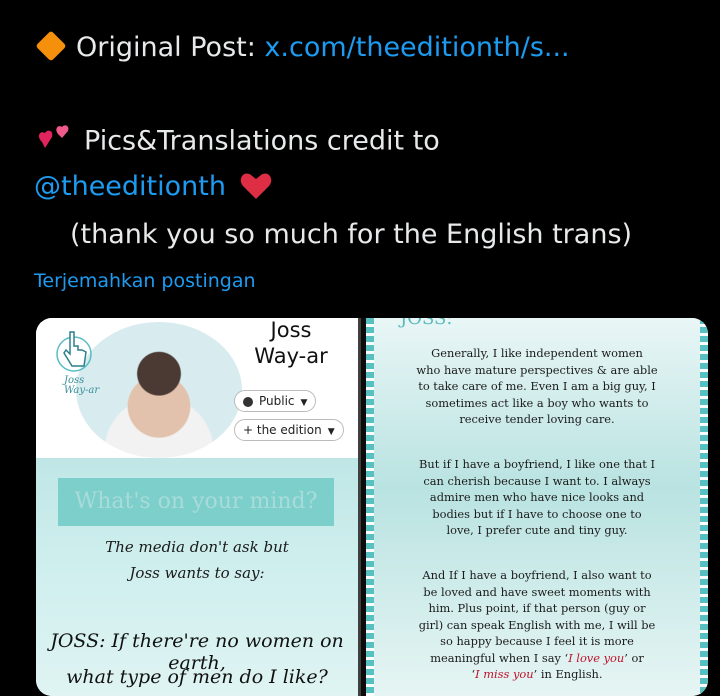  Describe the element at coordinates (537, 402) in the screenshot. I see `text-line: sometimes act like a boy who wants to` at that location.